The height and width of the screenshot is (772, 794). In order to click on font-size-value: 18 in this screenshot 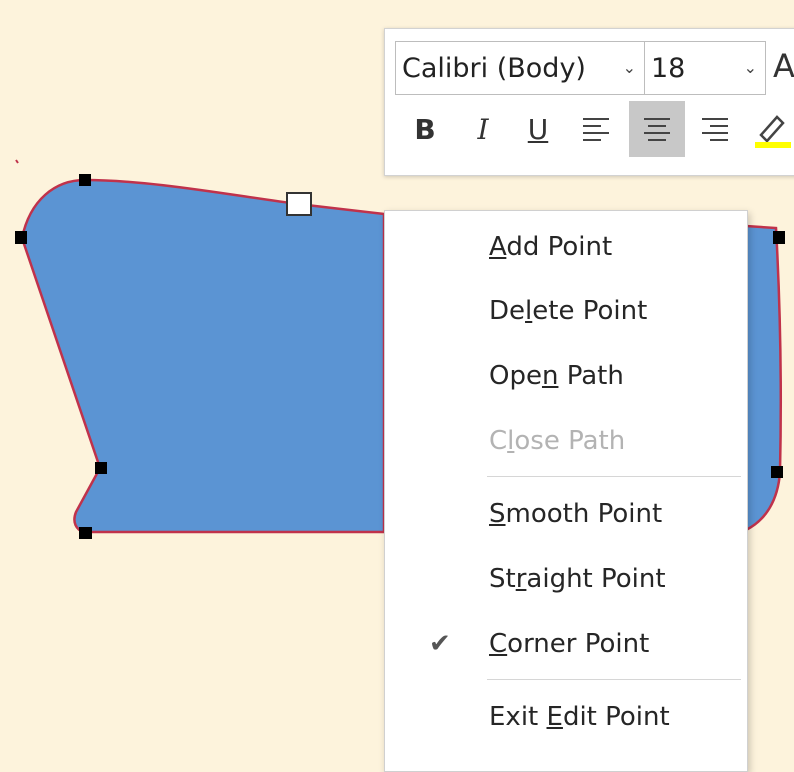, I will do `click(668, 68)`.